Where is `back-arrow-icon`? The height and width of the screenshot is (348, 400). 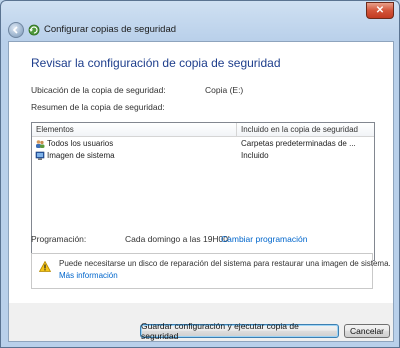
back-arrow-icon is located at coordinates (15, 30).